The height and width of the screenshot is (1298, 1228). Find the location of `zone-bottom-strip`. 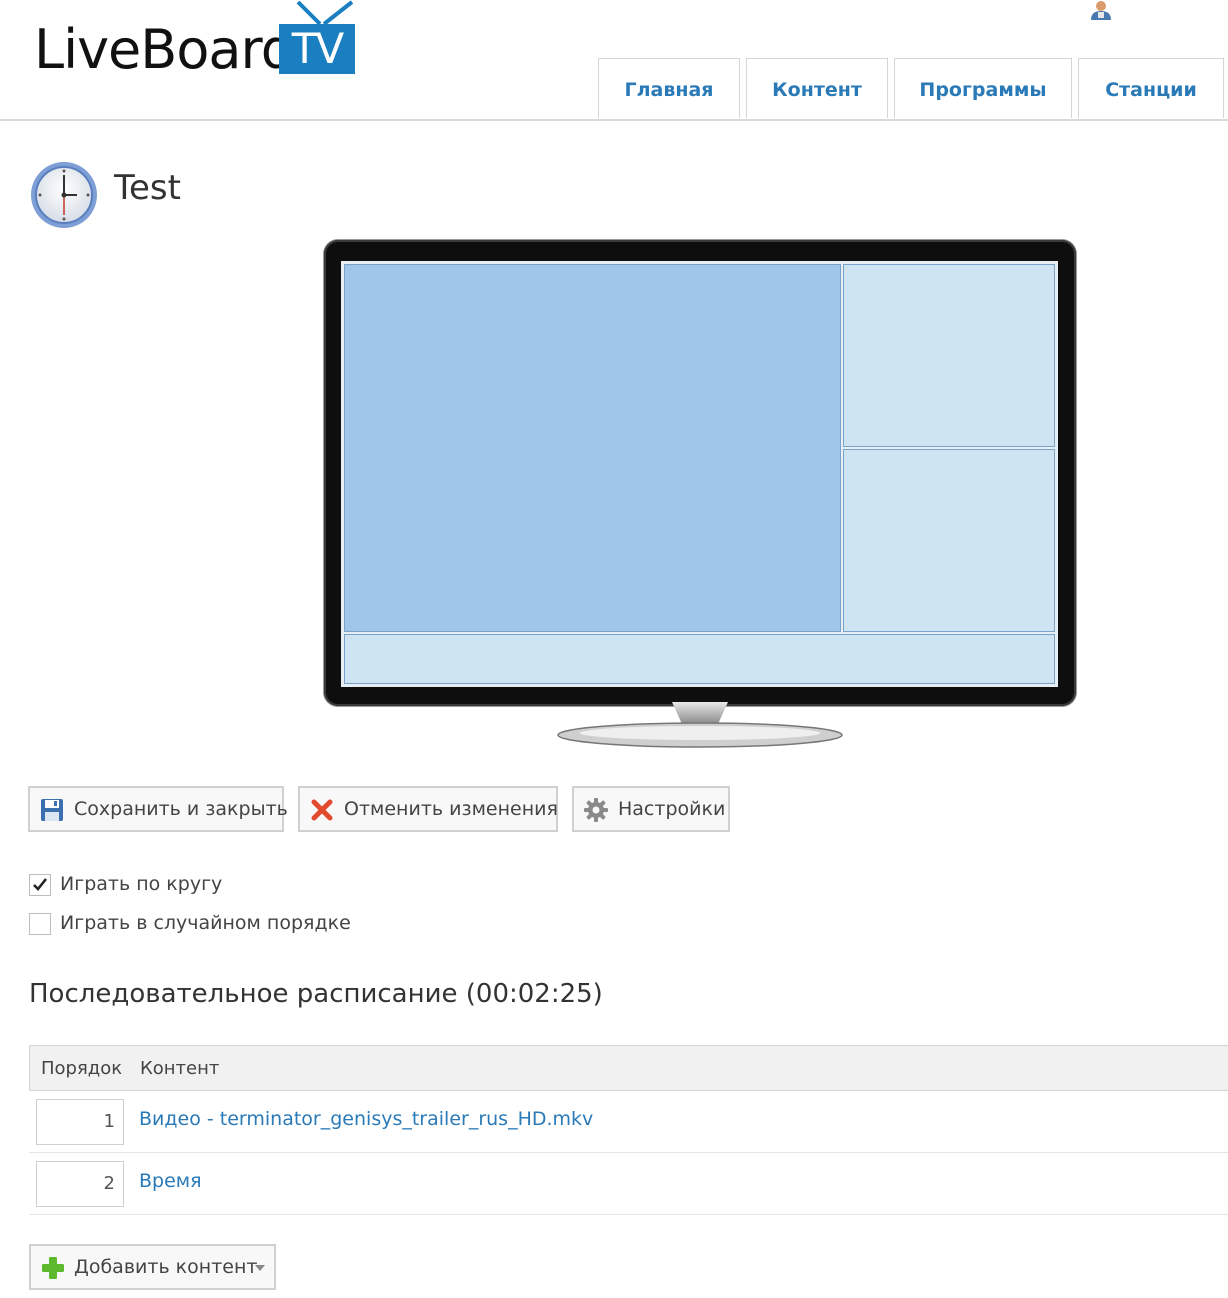

zone-bottom-strip is located at coordinates (699, 659).